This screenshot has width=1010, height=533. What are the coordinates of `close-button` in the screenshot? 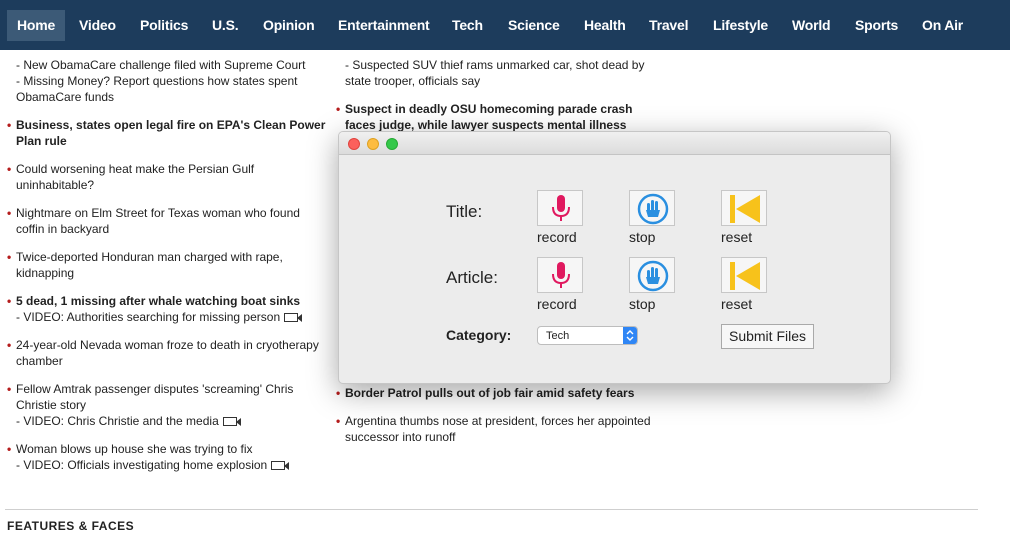 It's located at (354, 144).